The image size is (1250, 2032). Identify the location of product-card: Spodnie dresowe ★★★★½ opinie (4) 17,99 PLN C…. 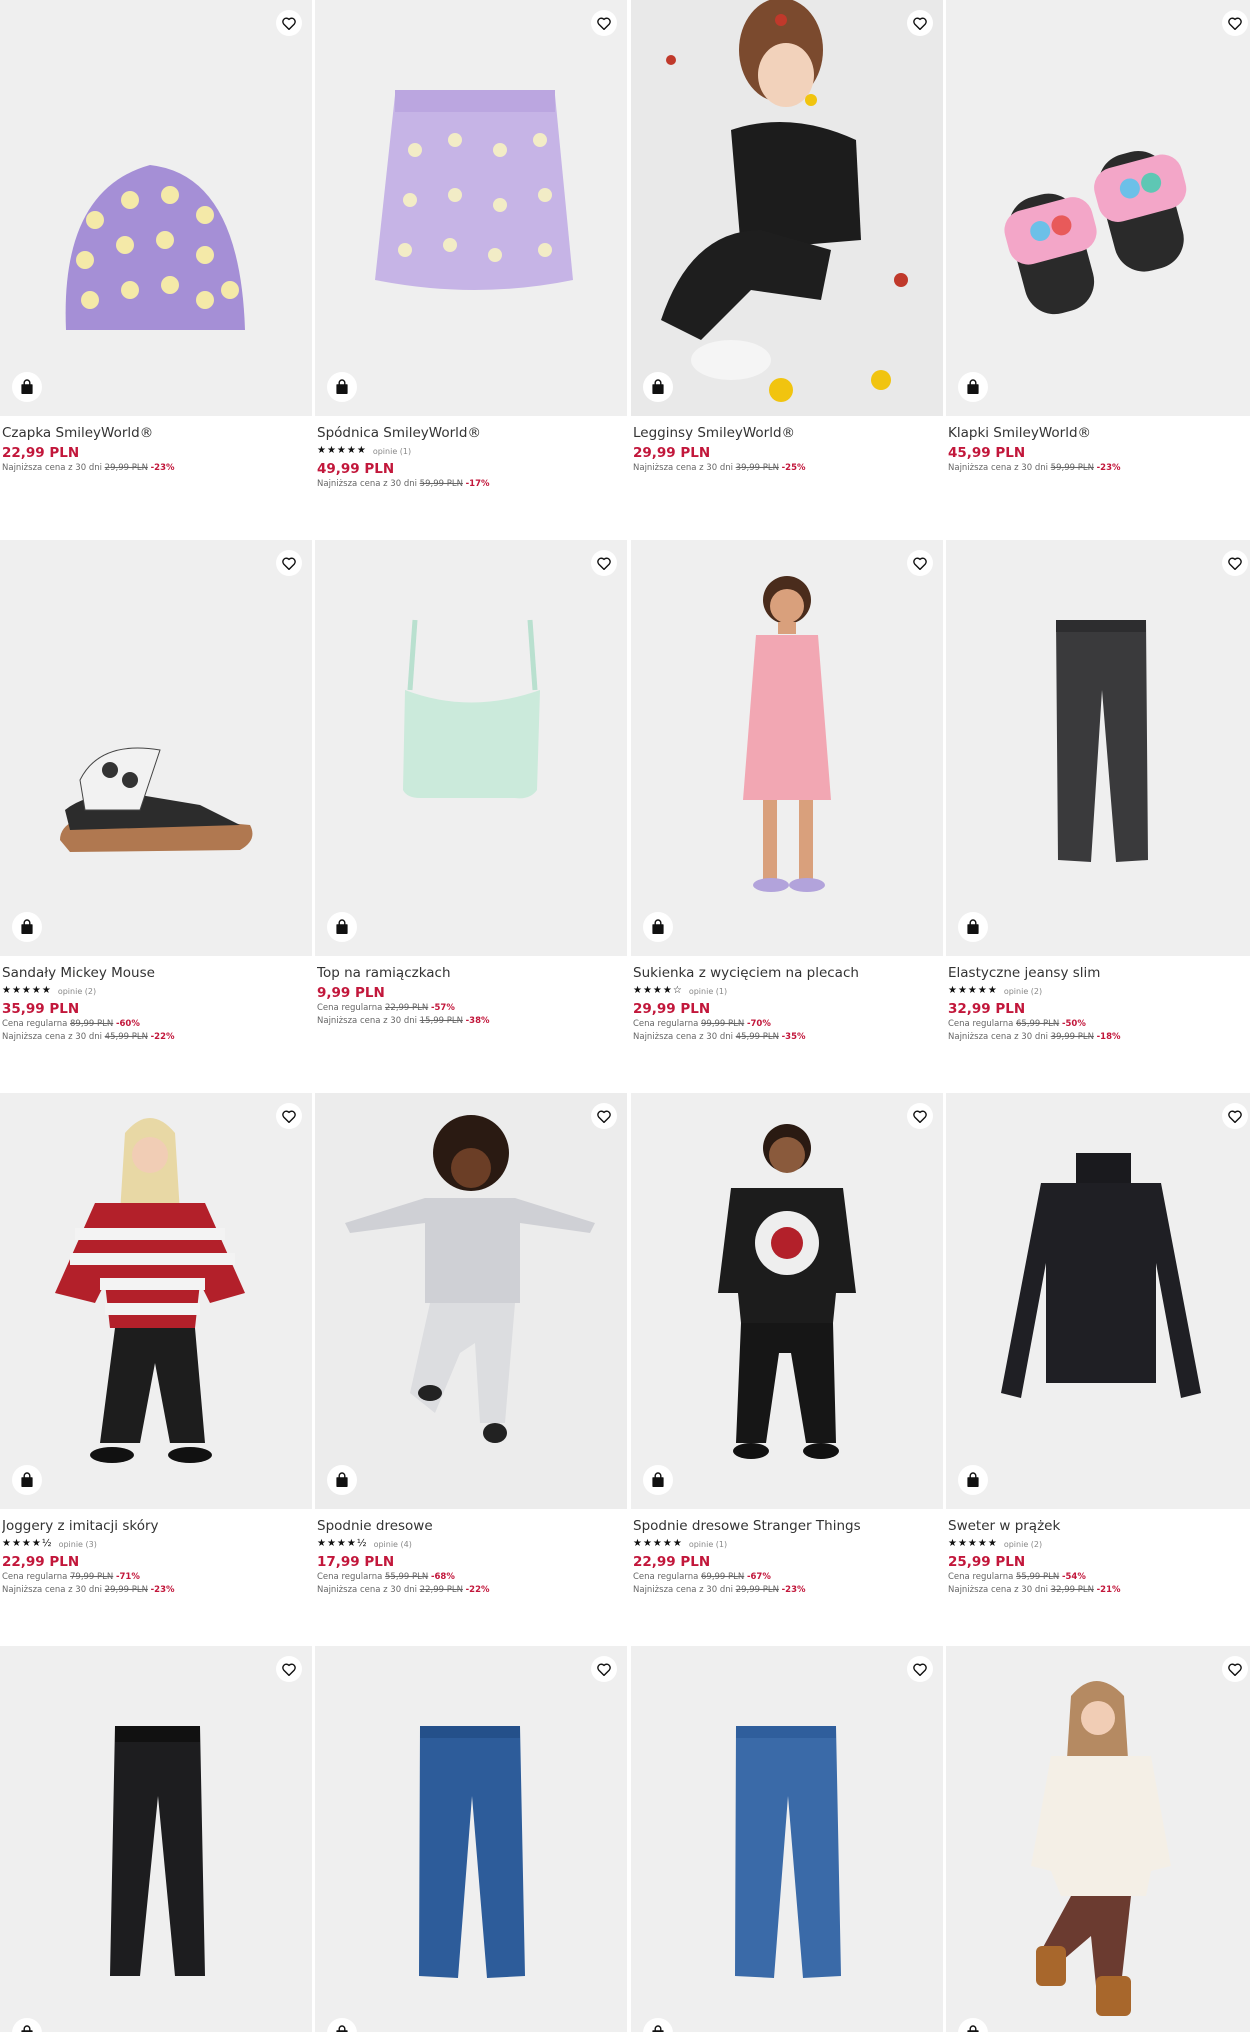
(471, 1345).